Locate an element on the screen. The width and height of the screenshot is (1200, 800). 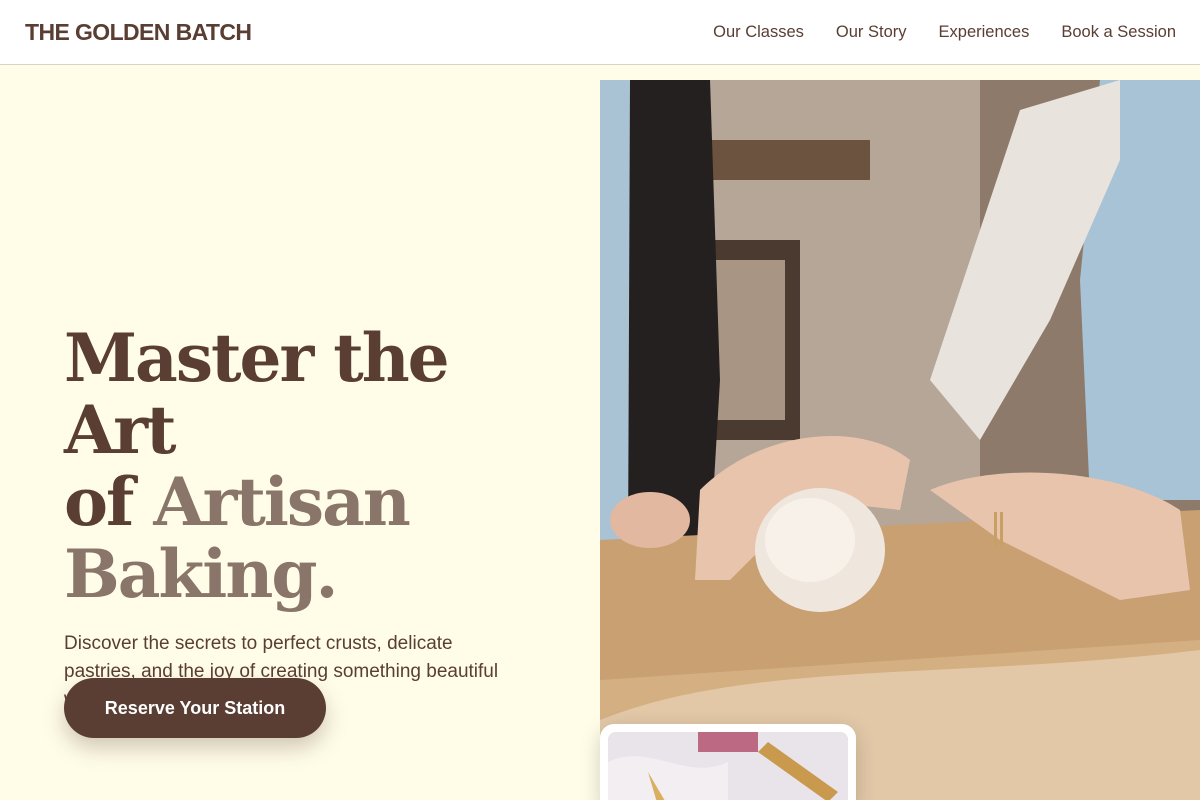
nav-link-our-classes: Our Classes is located at coordinates (758, 32).